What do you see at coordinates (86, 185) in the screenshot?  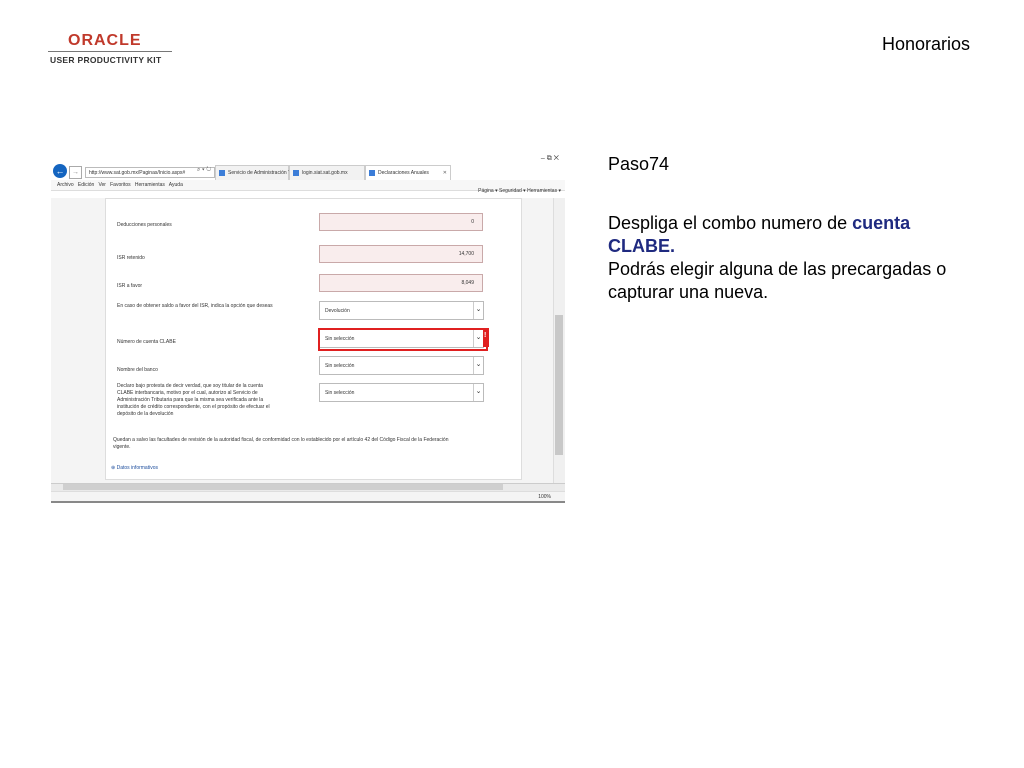 I see `menu-edicion: Edición` at bounding box center [86, 185].